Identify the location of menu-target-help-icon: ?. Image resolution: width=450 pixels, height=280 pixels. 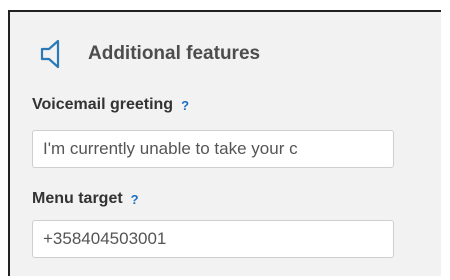
(135, 199).